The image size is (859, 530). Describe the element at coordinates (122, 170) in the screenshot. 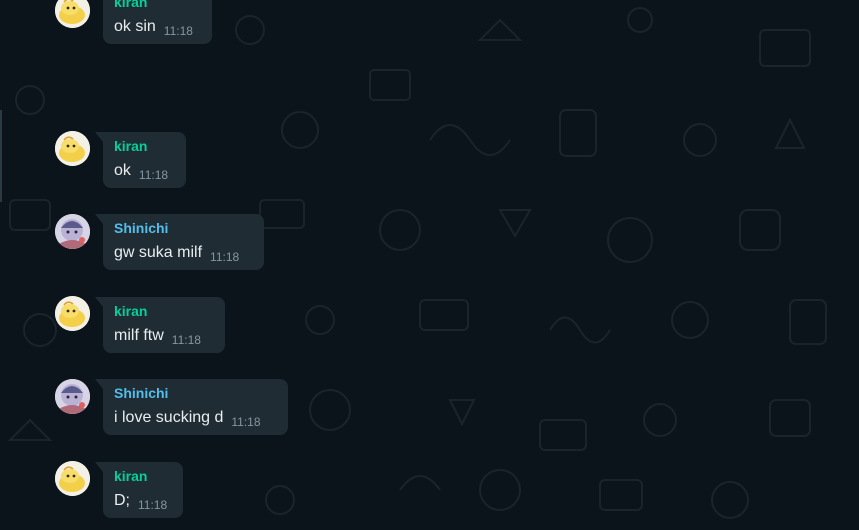

I see `message-text: ok` at that location.